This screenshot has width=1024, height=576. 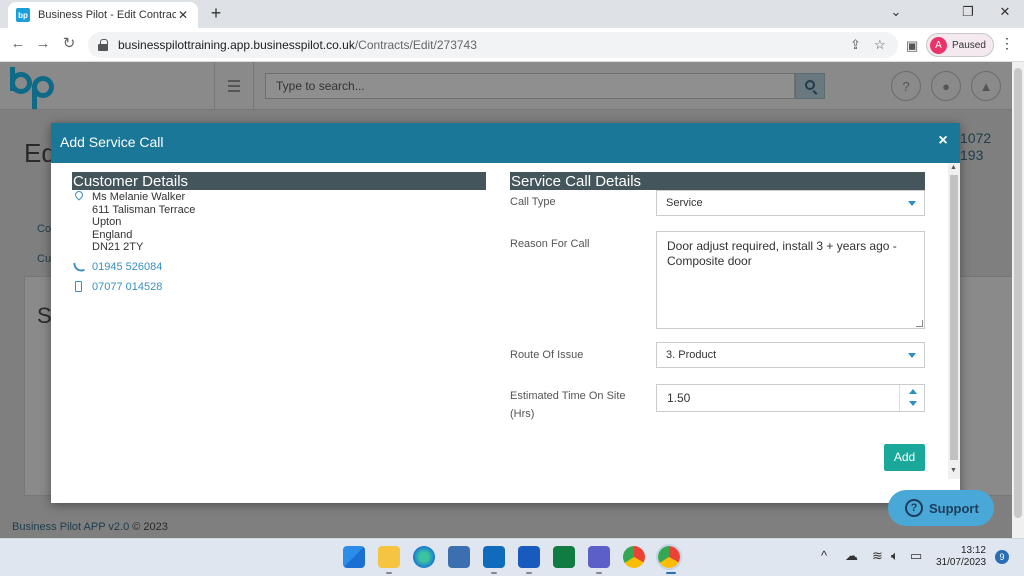 What do you see at coordinates (986, 86) in the screenshot?
I see `bell-icon: ▲` at bounding box center [986, 86].